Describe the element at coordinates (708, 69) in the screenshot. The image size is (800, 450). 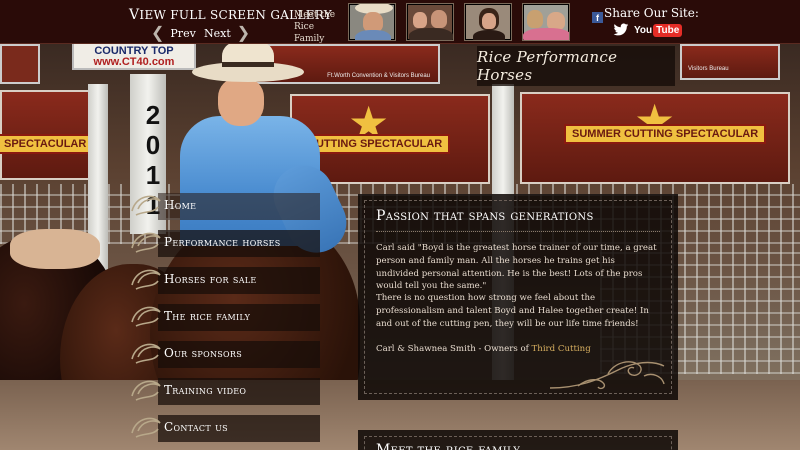
I see `bureau-sign-2-text: Visitors Bureau` at that location.